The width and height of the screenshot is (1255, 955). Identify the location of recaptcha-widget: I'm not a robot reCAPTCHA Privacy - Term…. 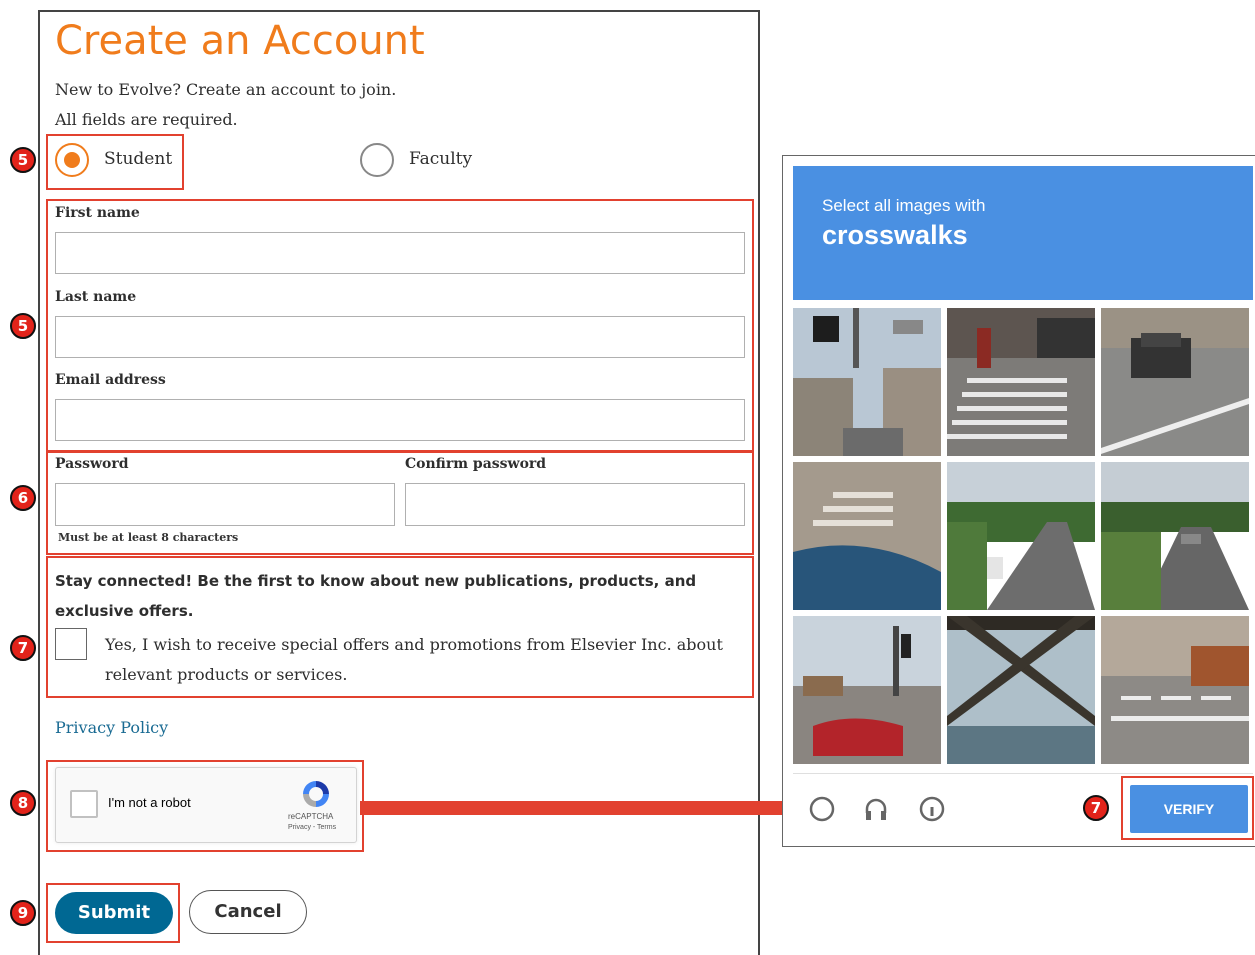
(206, 805).